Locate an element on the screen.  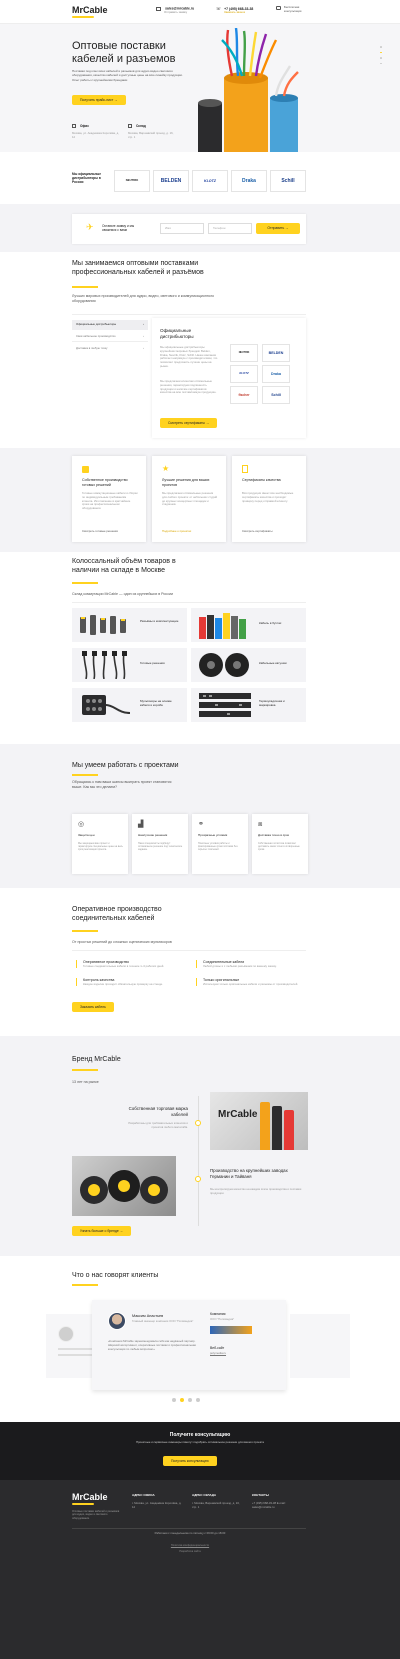
name-input: Имя is located at coordinates (182, 228).